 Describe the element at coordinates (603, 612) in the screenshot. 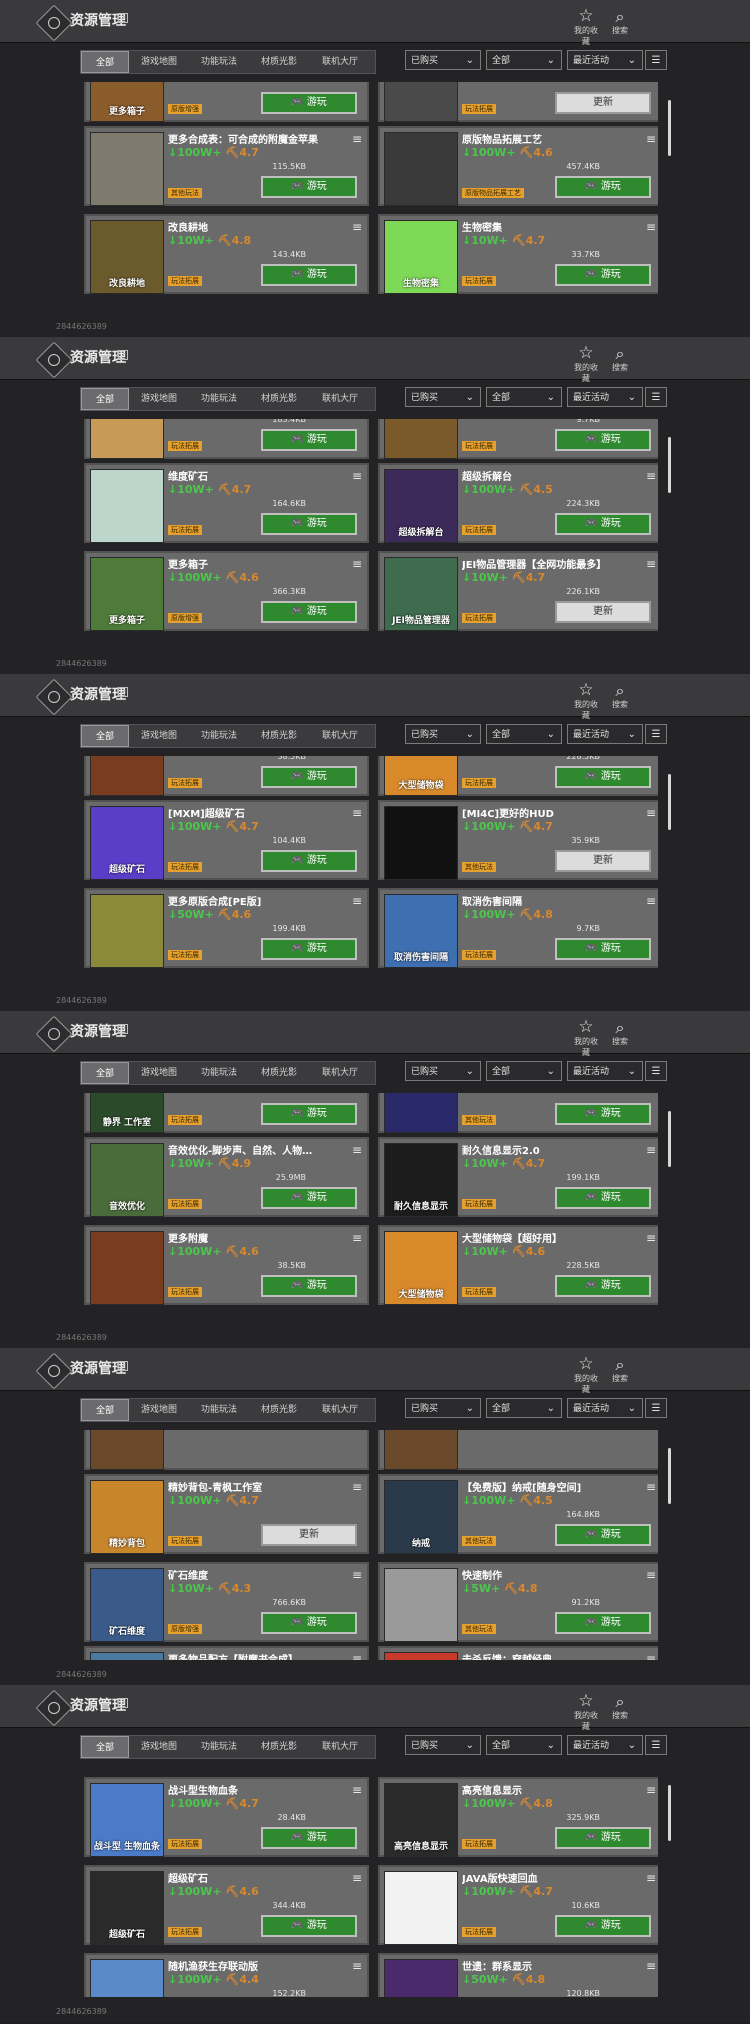

I see `update-button: 更新` at that location.